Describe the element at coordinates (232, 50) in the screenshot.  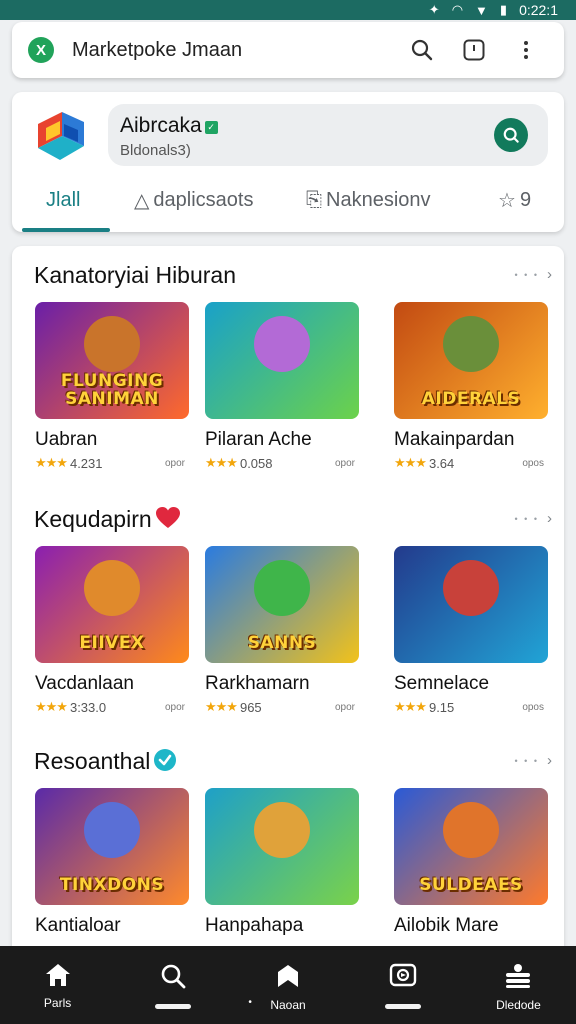
I see `search-bar-title: Marketpoke Jmaan` at that location.